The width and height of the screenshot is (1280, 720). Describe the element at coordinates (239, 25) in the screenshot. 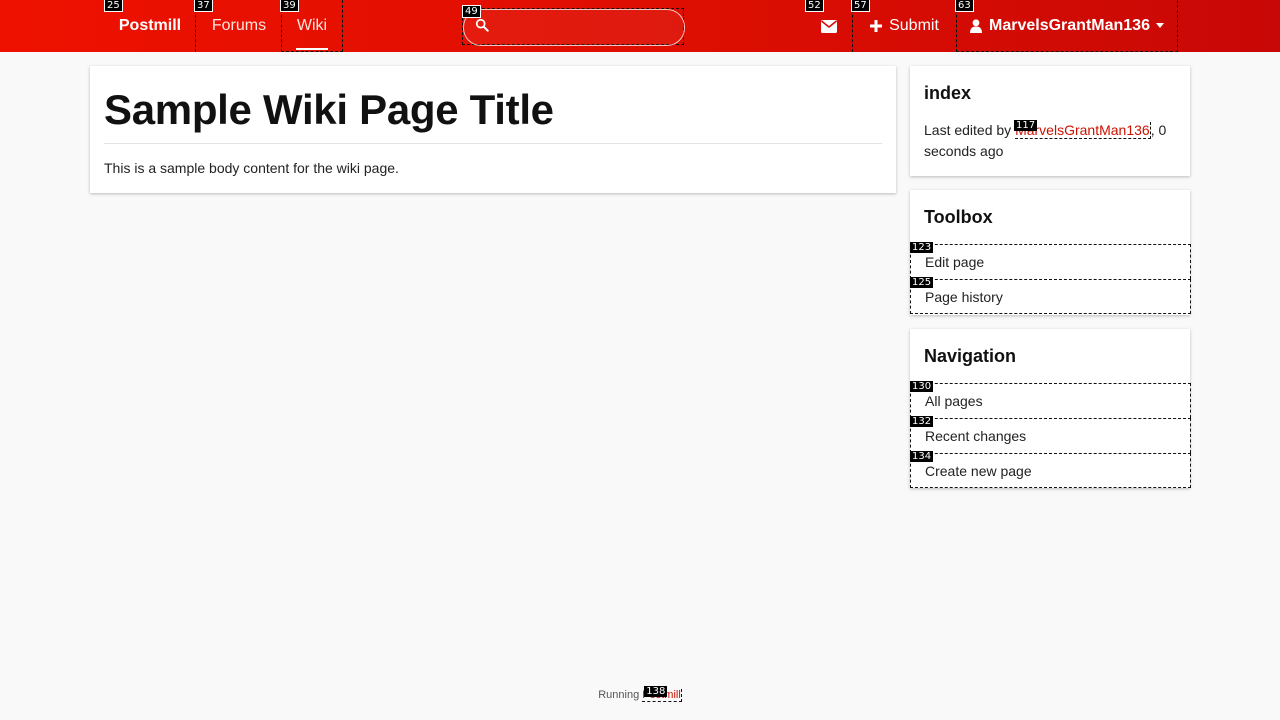

I see `nav-forums-label: Forums` at that location.